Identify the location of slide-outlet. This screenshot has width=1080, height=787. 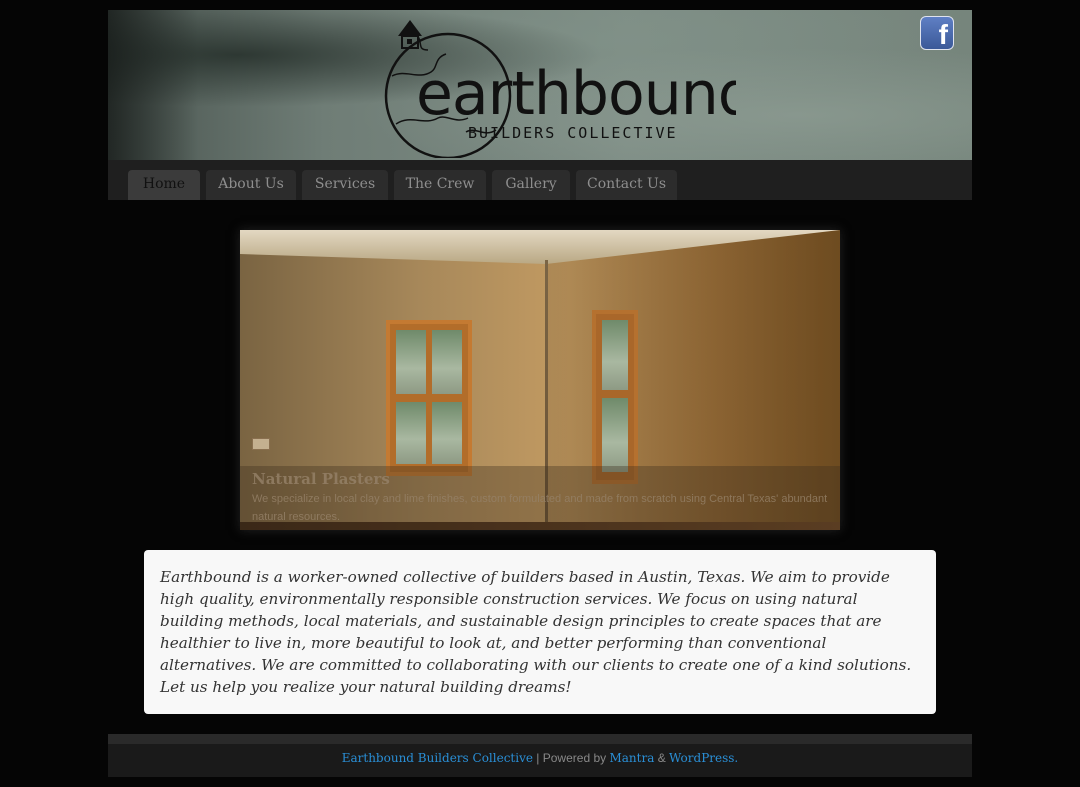
(261, 444).